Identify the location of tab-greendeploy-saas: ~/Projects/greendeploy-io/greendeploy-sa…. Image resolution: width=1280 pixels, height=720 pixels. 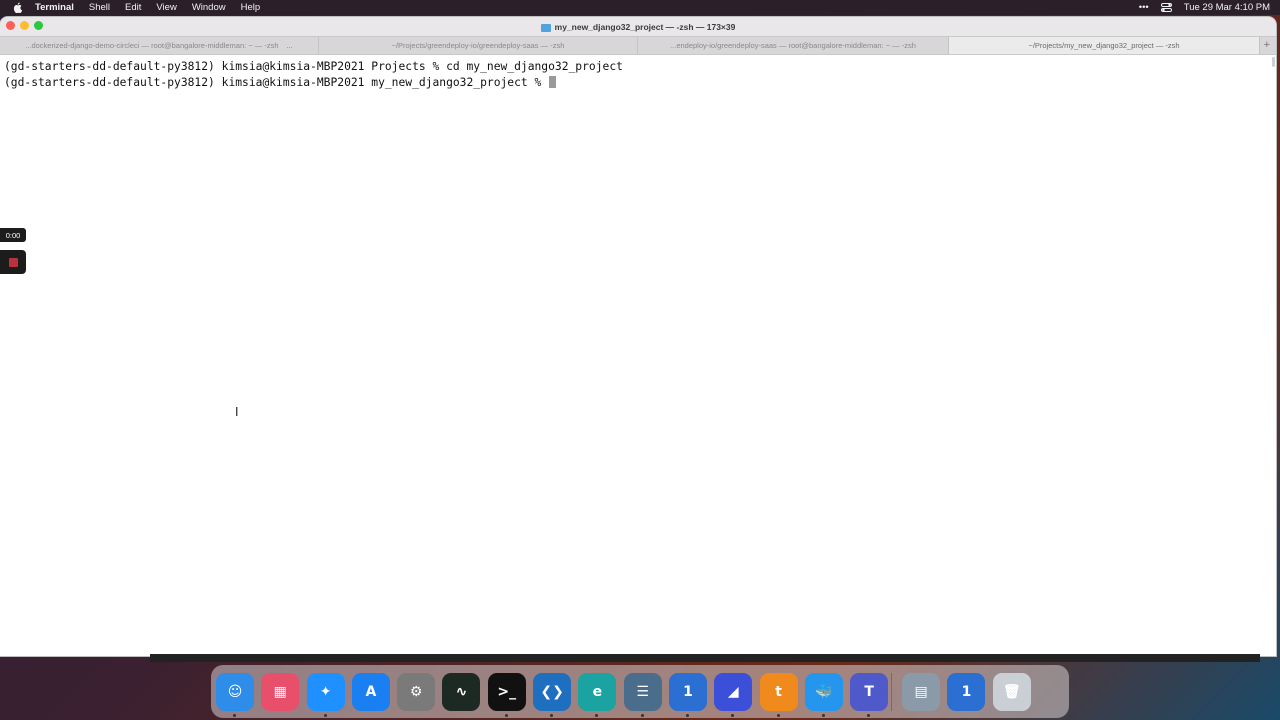
(478, 45).